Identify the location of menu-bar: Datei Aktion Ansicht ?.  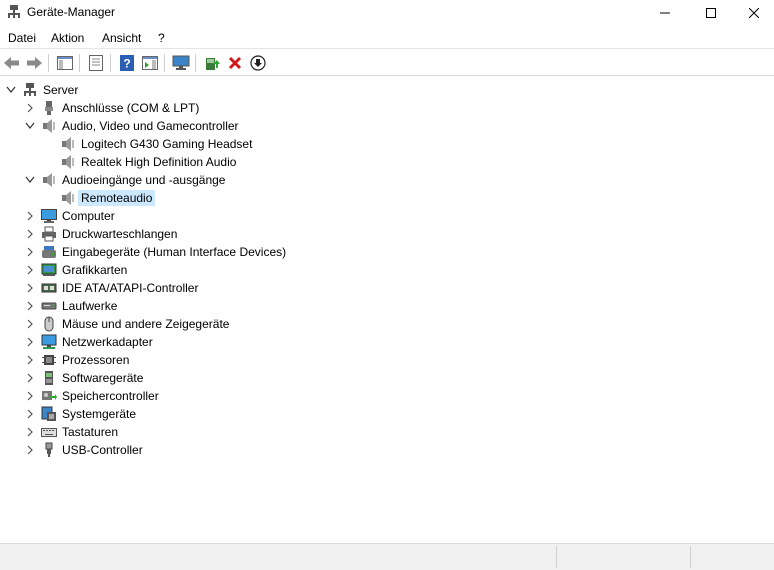
(387, 38).